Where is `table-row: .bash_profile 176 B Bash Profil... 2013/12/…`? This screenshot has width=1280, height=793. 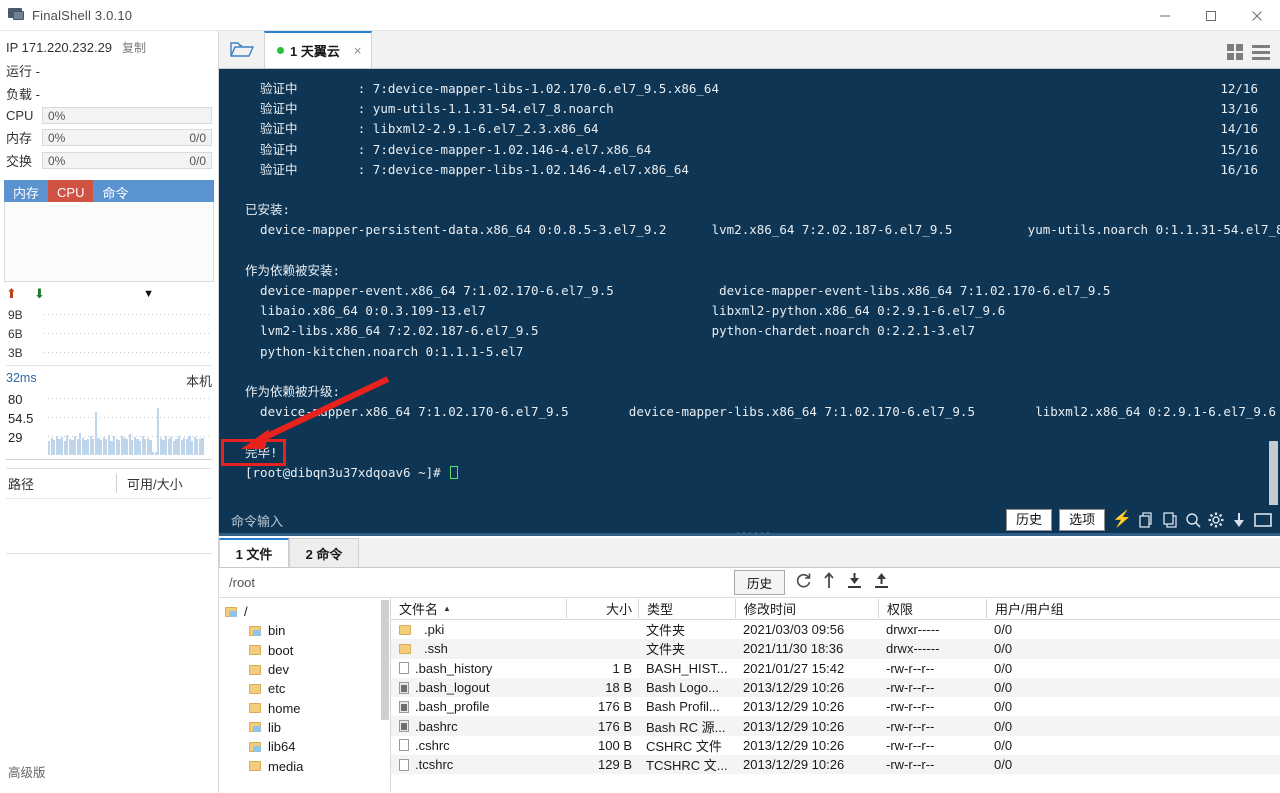 table-row: .bash_profile 176 B Bash Profil... 2013/12/… is located at coordinates (835, 706).